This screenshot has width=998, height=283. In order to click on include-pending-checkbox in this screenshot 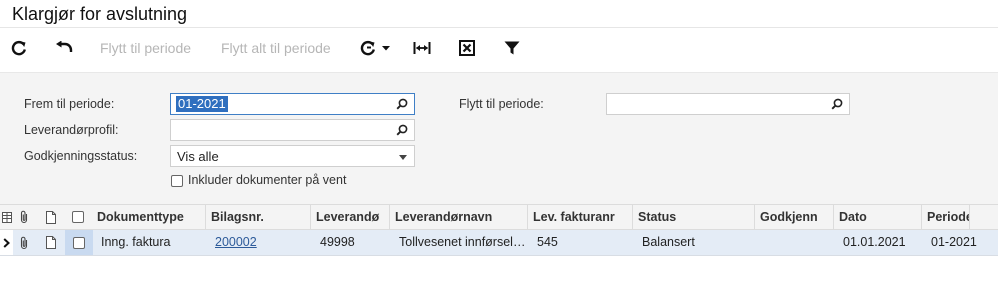, I will do `click(177, 181)`.